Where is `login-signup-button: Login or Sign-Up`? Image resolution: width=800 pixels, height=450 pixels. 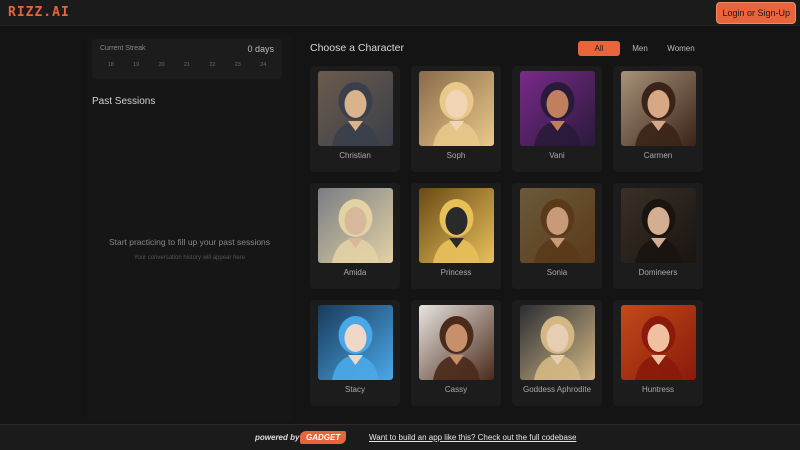 login-signup-button: Login or Sign-Up is located at coordinates (756, 13).